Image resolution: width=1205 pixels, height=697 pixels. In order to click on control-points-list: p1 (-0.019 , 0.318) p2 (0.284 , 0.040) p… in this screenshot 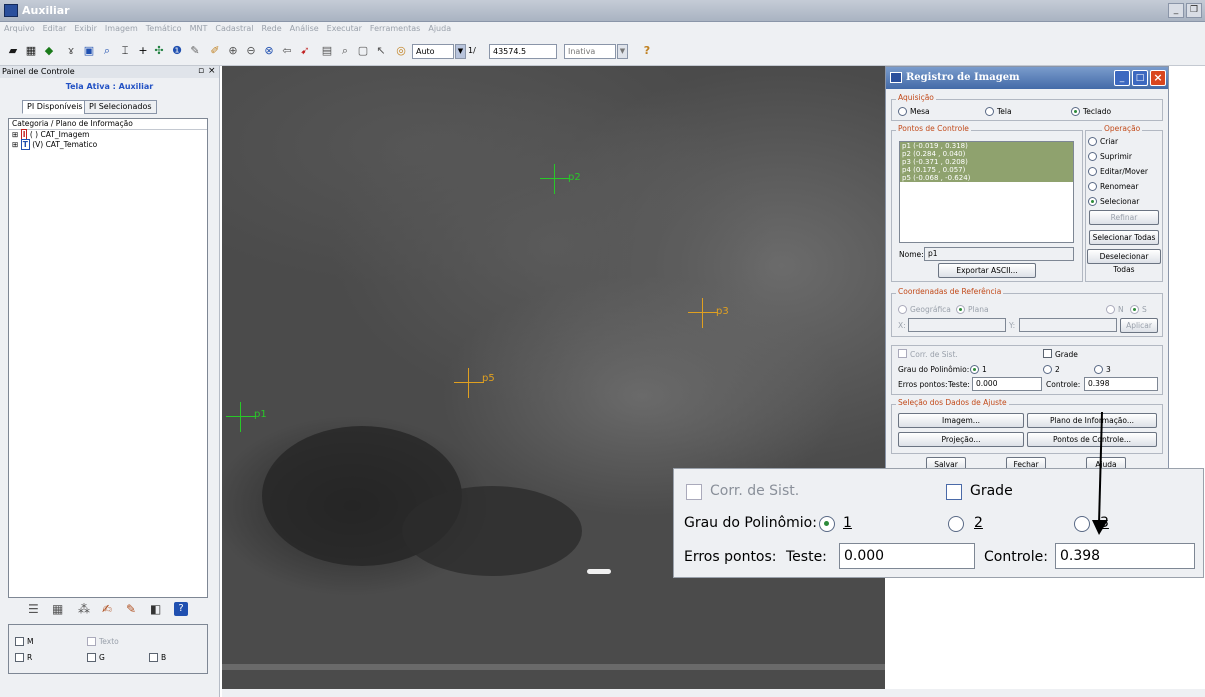, I will do `click(986, 192)`.